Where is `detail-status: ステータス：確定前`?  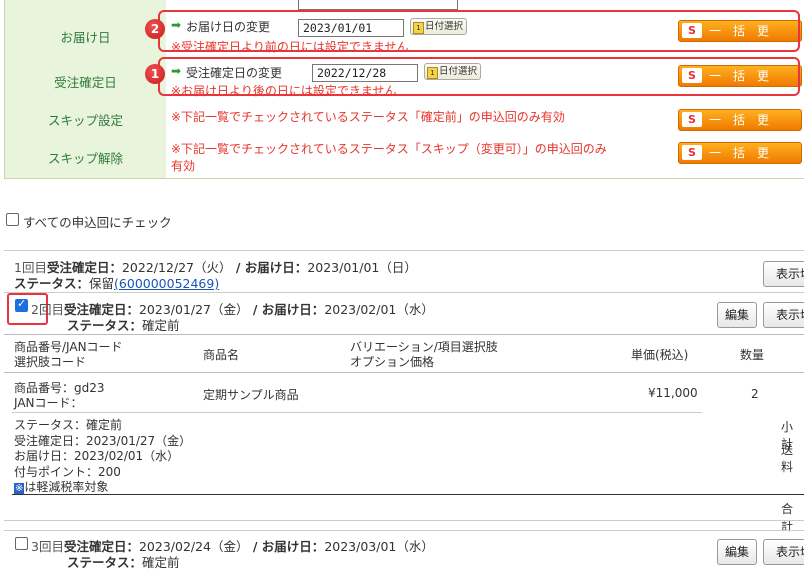 detail-status: ステータス：確定前 is located at coordinates (68, 425).